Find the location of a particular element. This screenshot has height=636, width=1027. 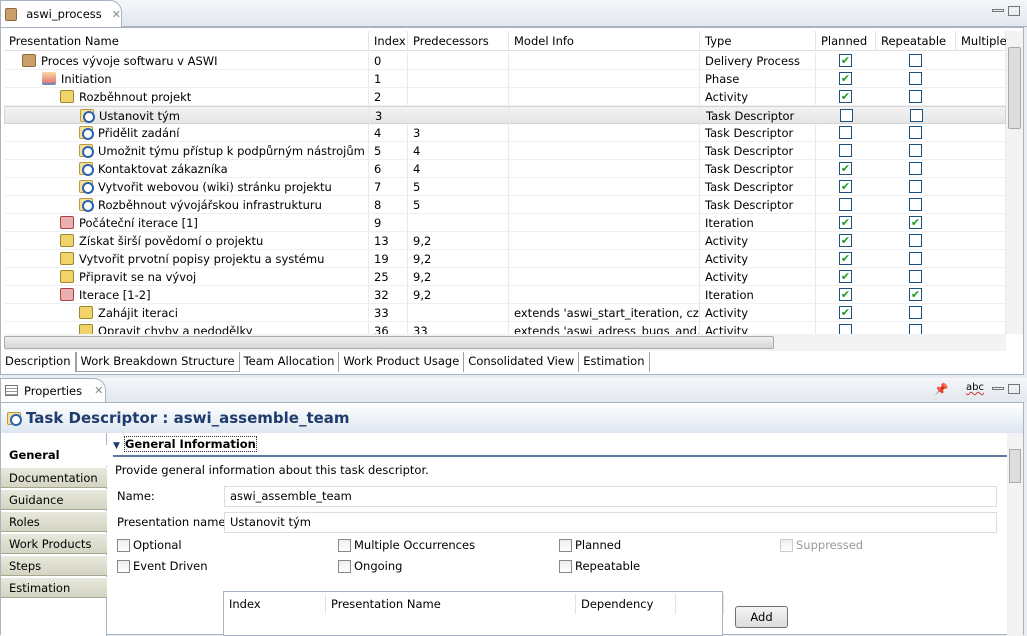

column-header: Predecessors is located at coordinates (458, 41).